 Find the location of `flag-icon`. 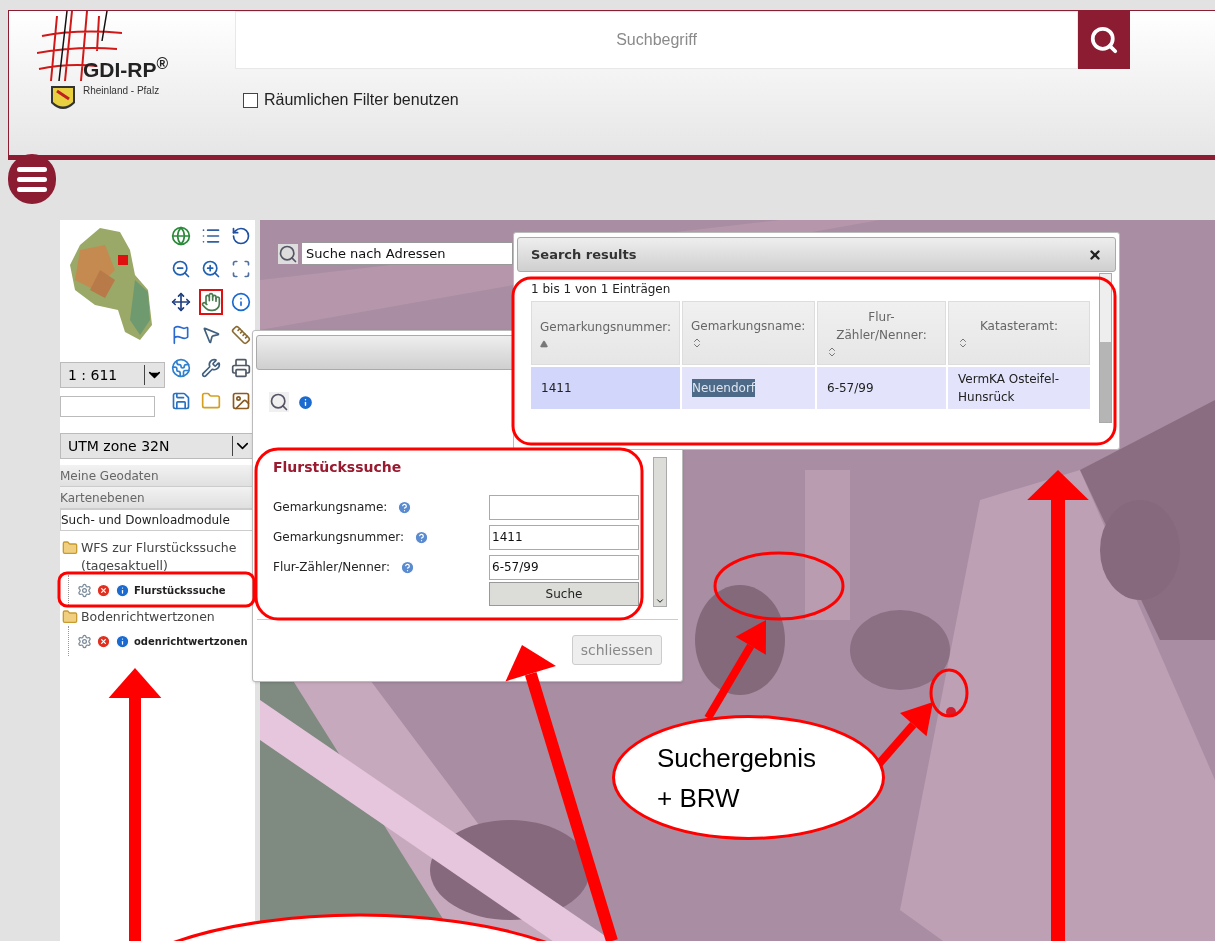

flag-icon is located at coordinates (181, 335).